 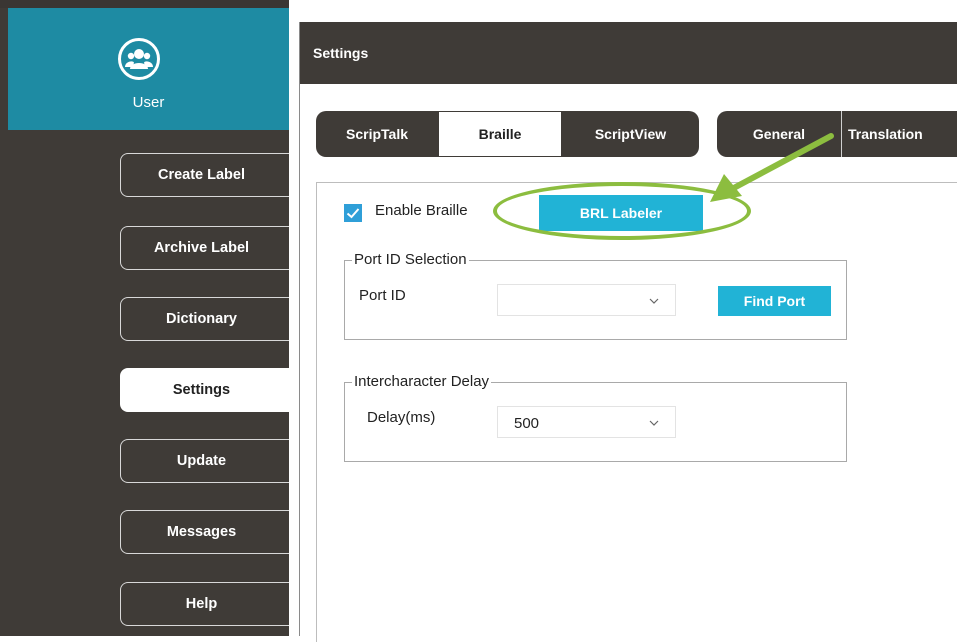 What do you see at coordinates (139, 59) in the screenshot?
I see `users-icon` at bounding box center [139, 59].